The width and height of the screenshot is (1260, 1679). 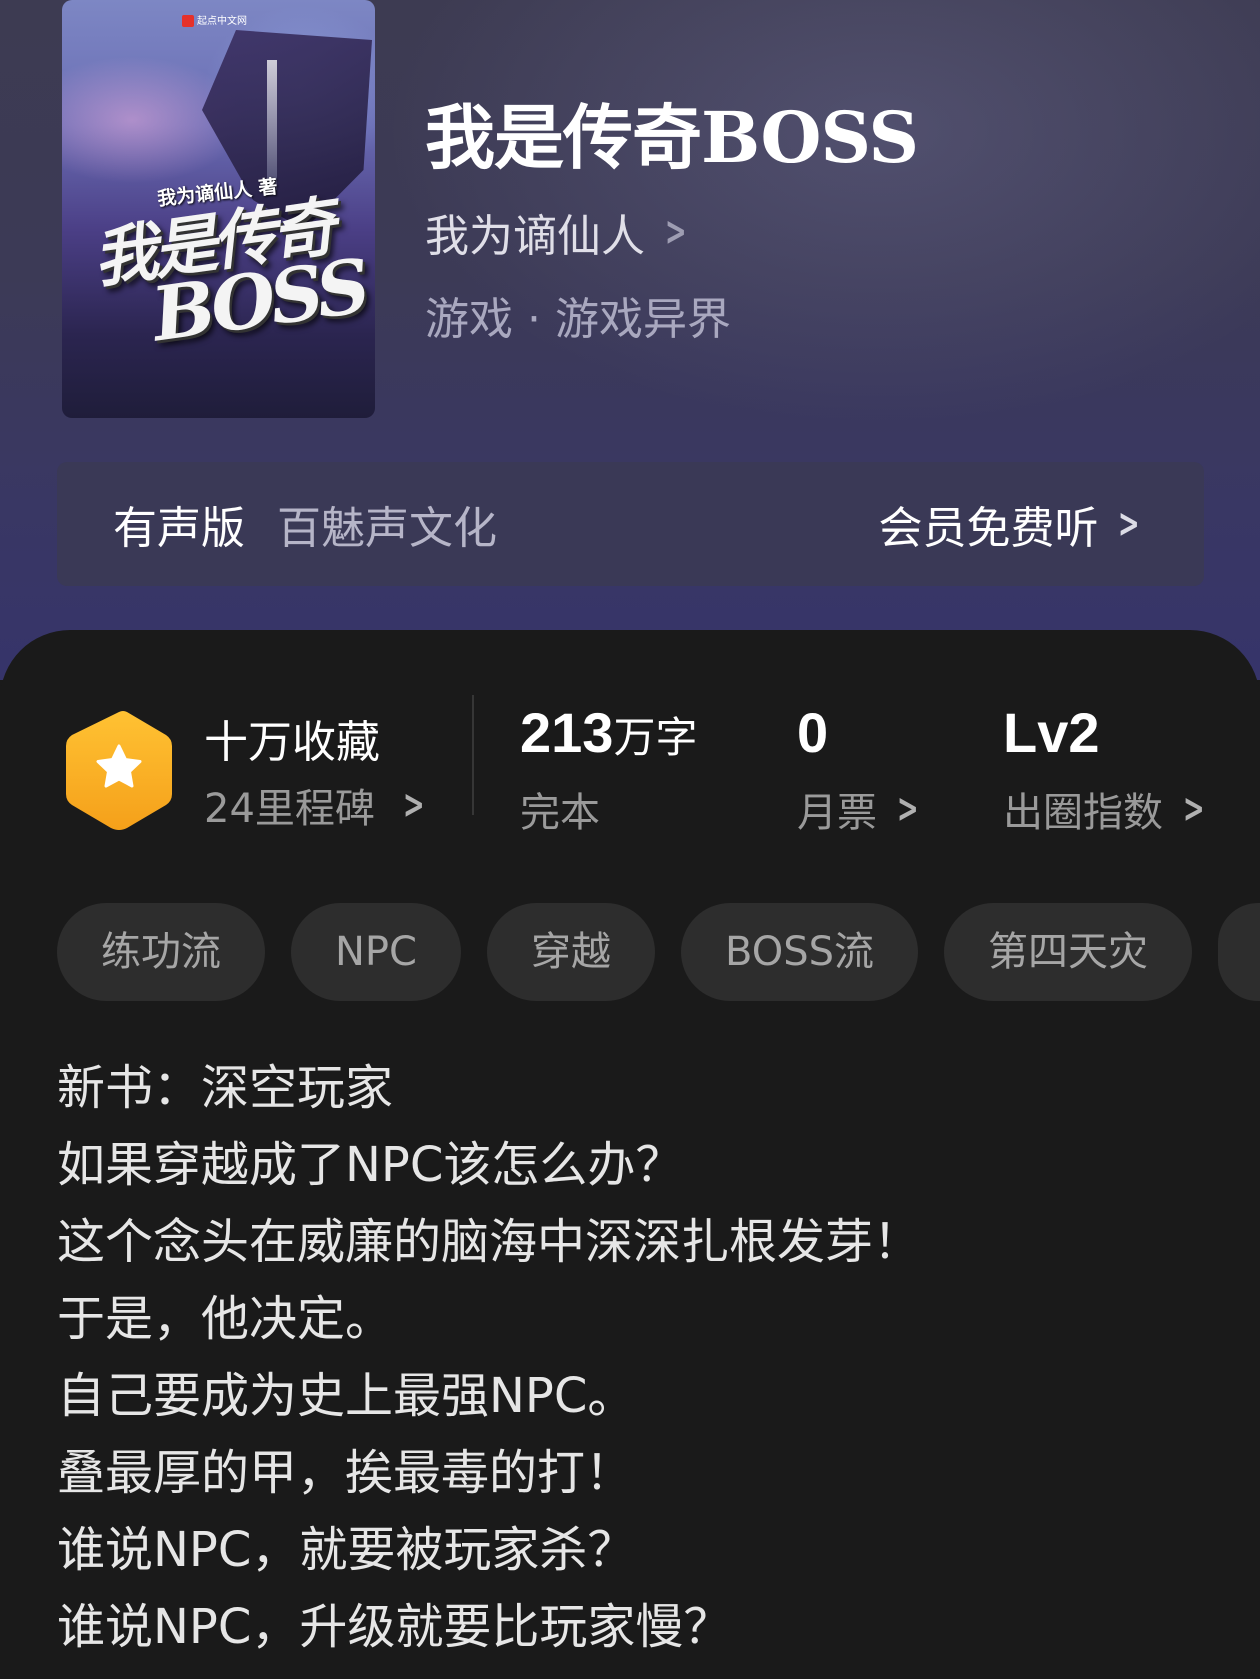 What do you see at coordinates (489, 1242) in the screenshot?
I see `description-line: 这个念头在威廉的脑海中深深扎根发芽！` at bounding box center [489, 1242].